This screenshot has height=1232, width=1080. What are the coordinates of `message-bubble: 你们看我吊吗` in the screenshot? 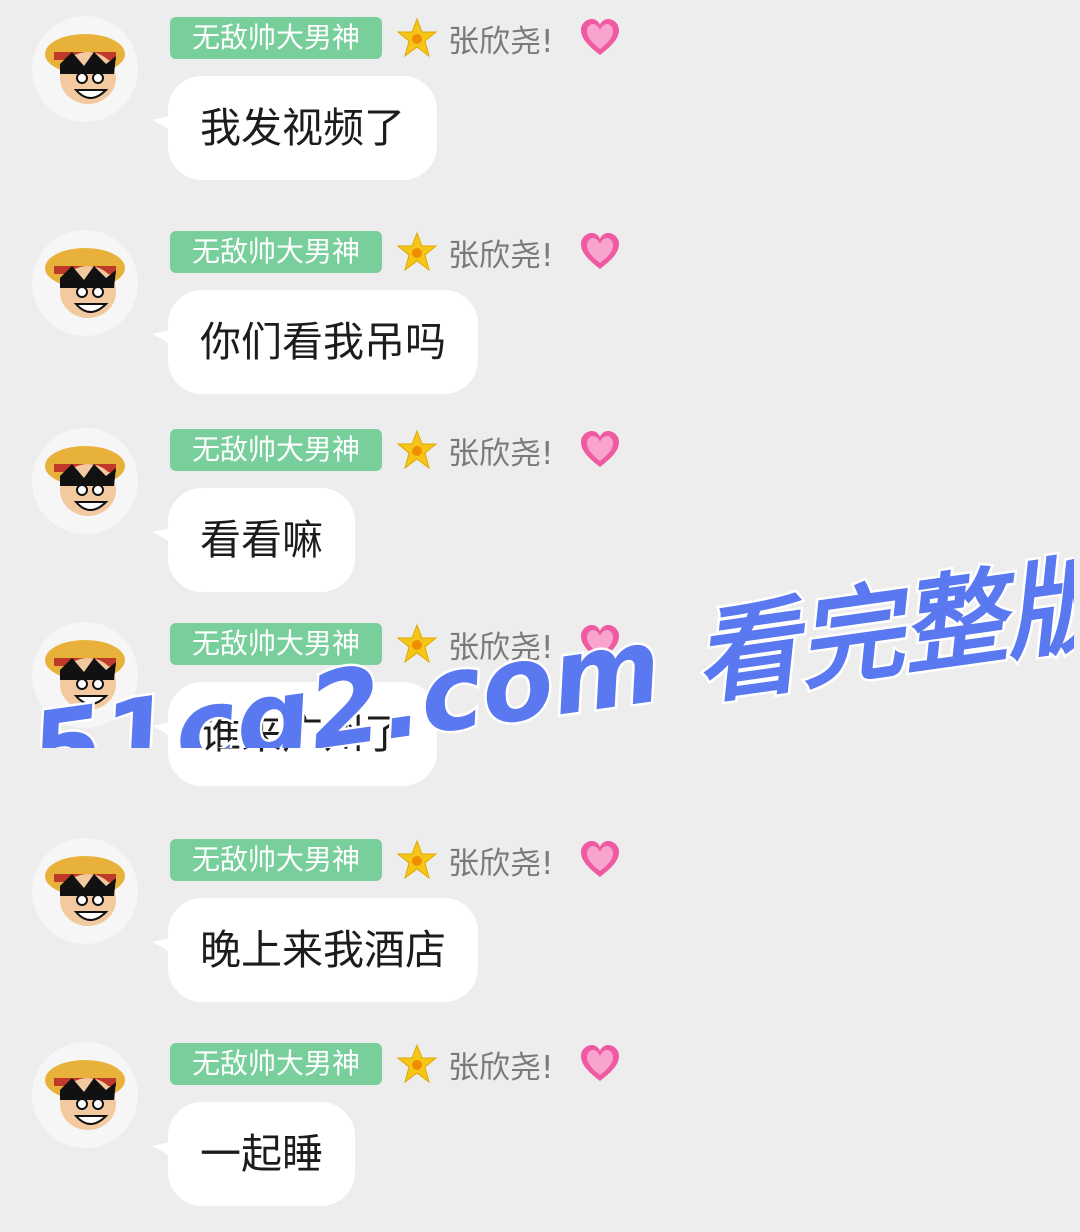 It's located at (323, 342).